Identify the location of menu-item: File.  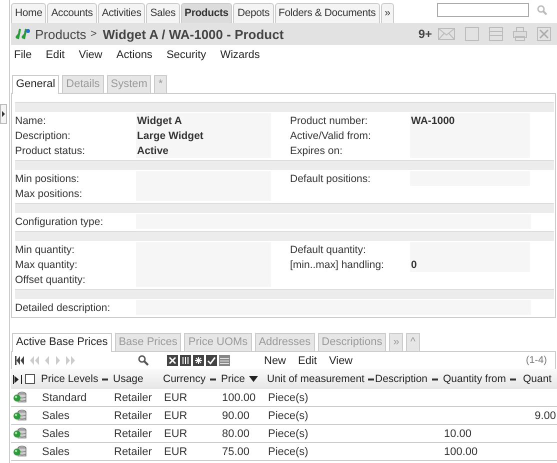
(23, 55).